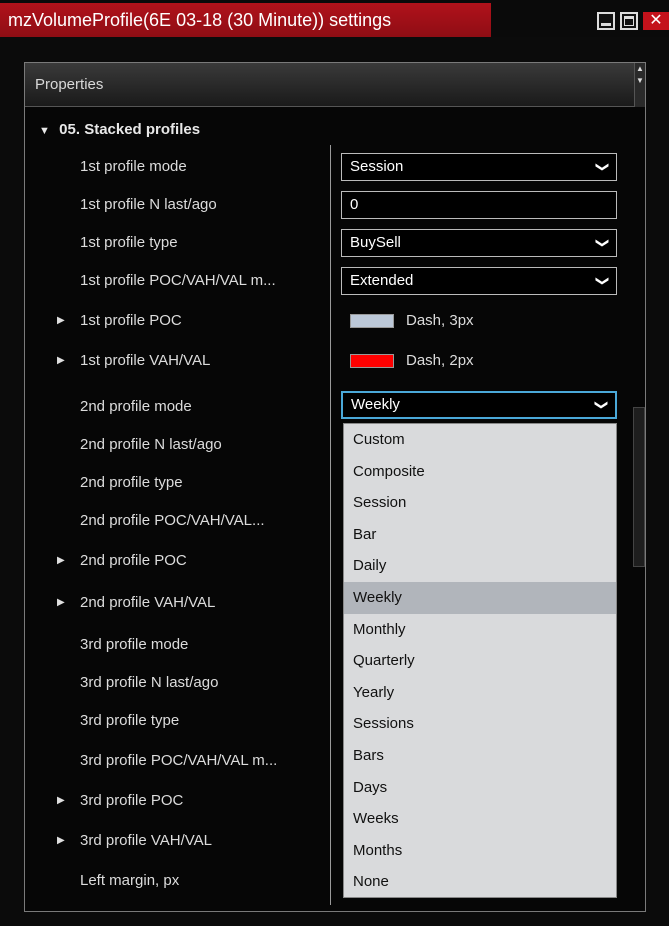 The height and width of the screenshot is (926, 669). I want to click on property-label: 3rd profile N last/ago, so click(149, 682).